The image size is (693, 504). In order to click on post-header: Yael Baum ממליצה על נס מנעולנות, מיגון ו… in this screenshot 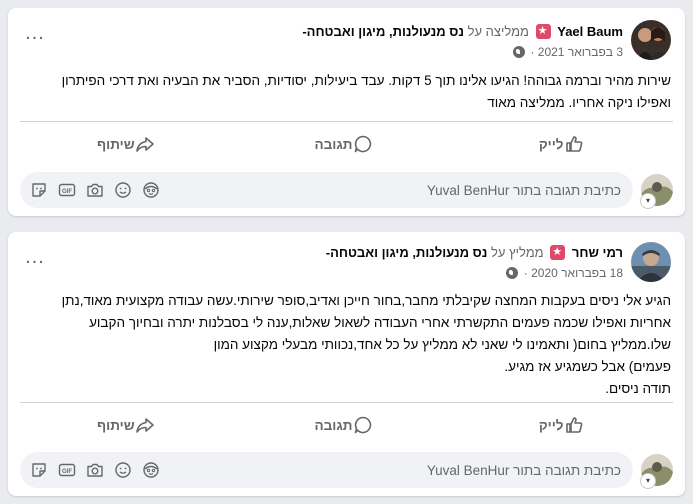, I will do `click(346, 37)`.